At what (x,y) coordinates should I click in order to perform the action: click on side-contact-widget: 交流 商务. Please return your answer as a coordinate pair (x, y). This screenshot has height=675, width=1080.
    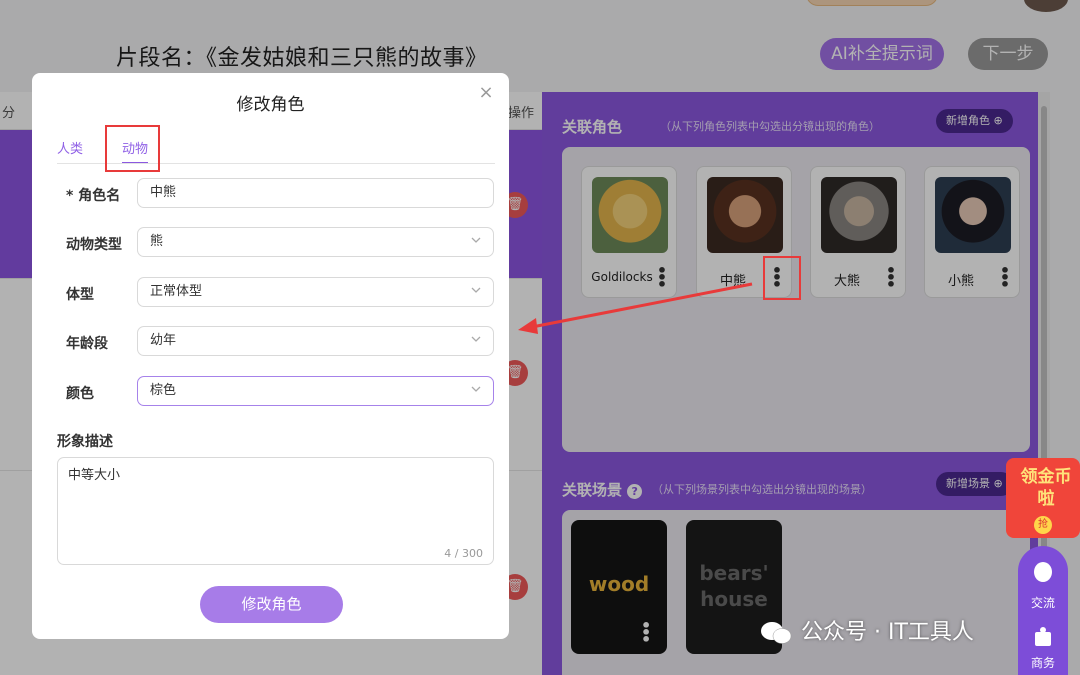
    Looking at the image, I should click on (1043, 610).